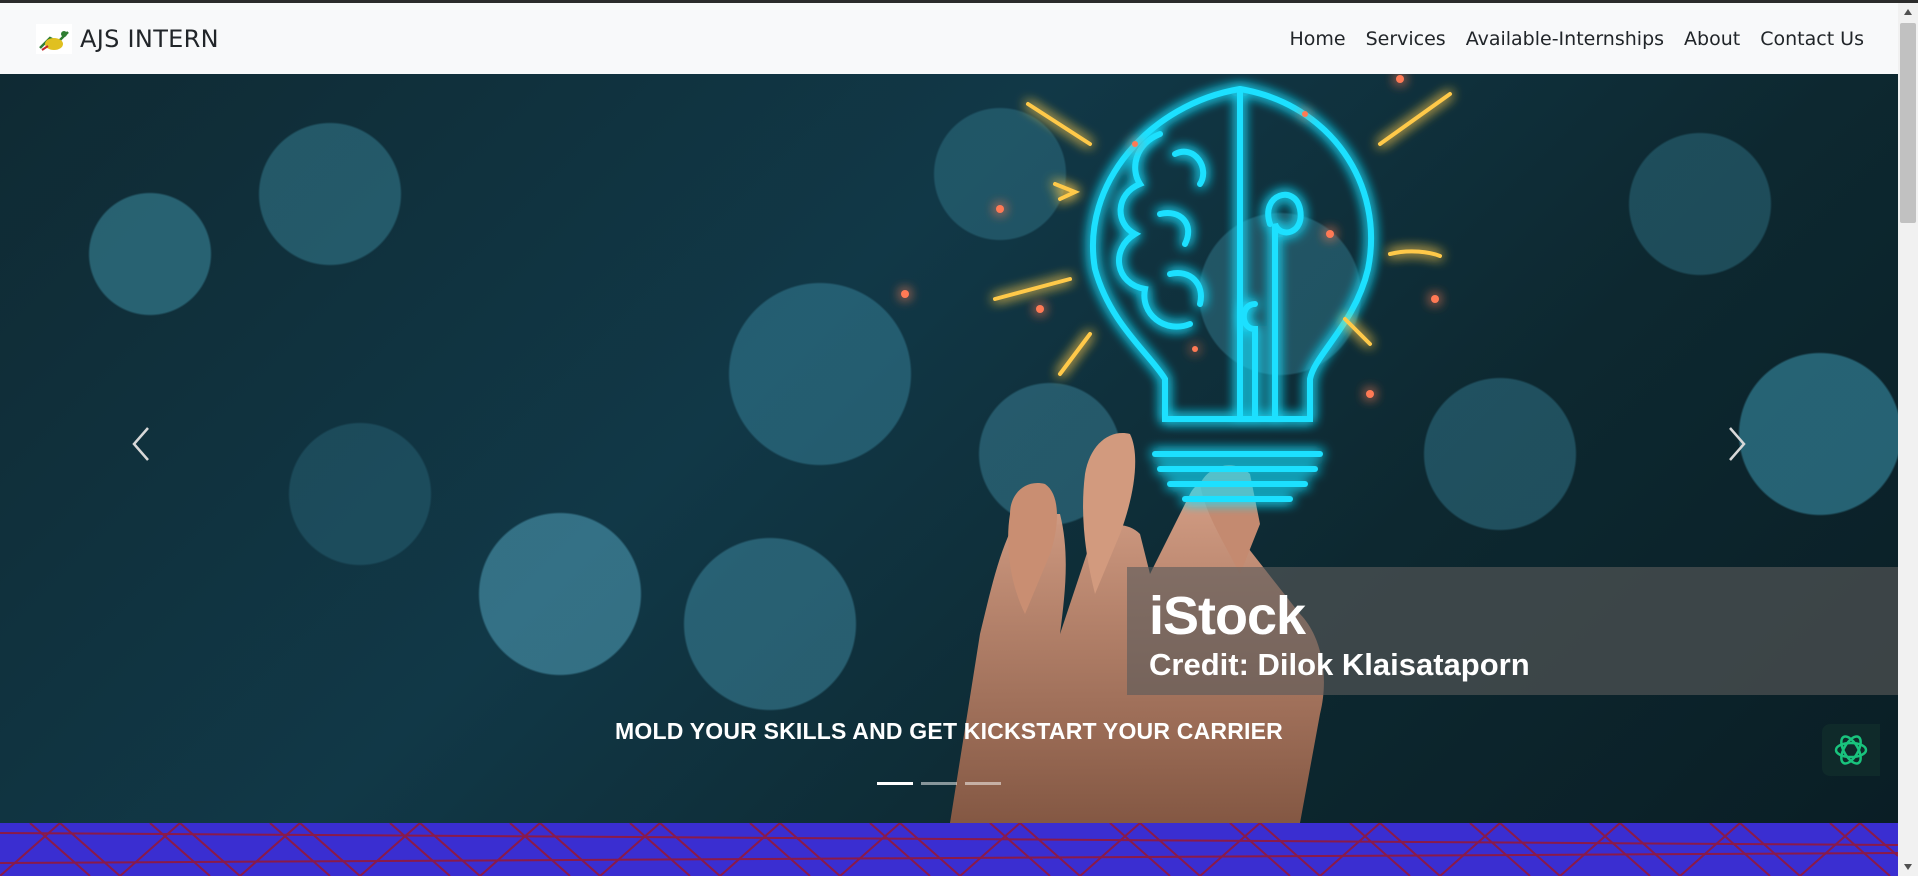 The height and width of the screenshot is (876, 1918). I want to click on triangle-down-icon, so click(1908, 867).